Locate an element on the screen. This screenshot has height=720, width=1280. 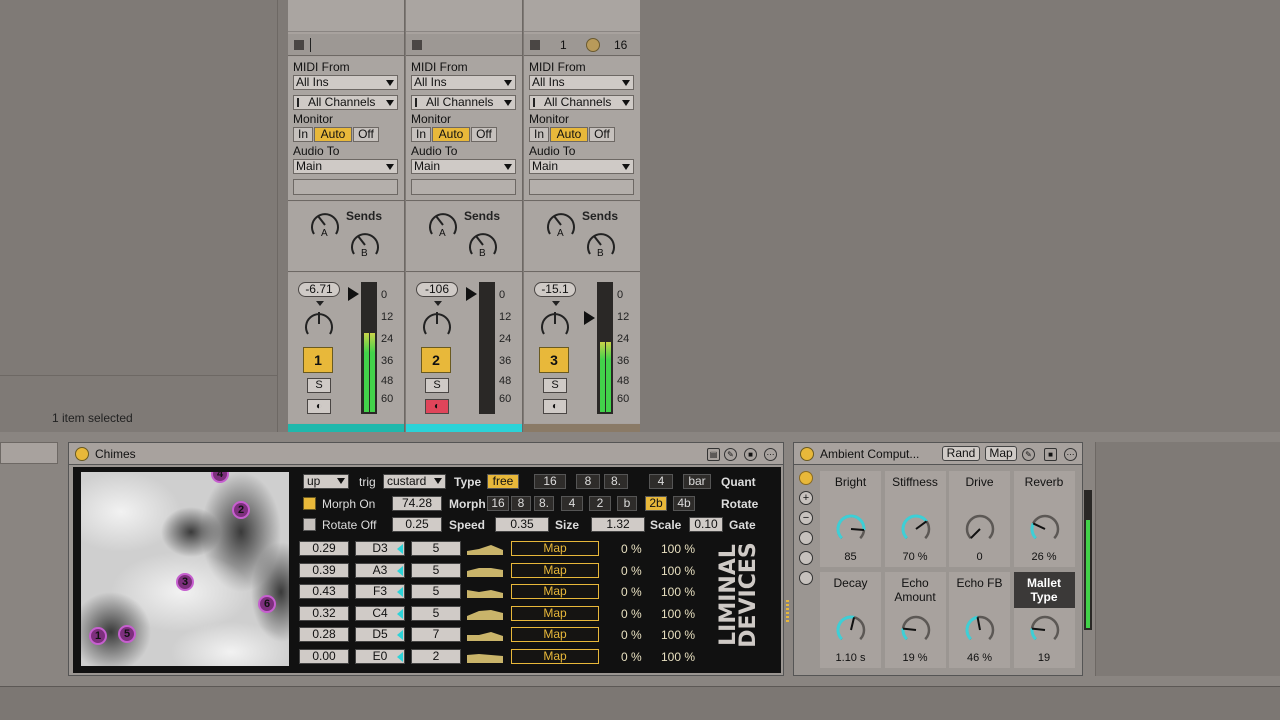
map-button: Map is located at coordinates (1001, 453).